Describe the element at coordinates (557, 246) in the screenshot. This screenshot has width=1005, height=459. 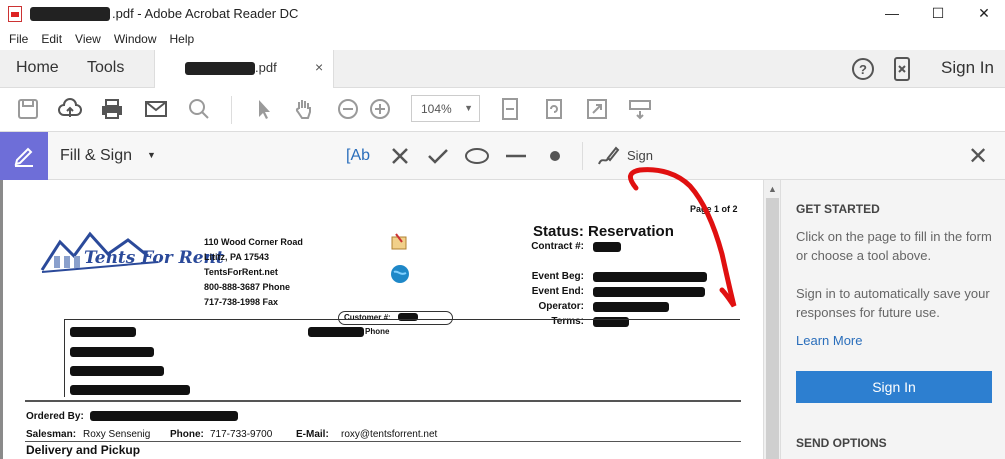
I see `contract-label: Contract #:` at that location.